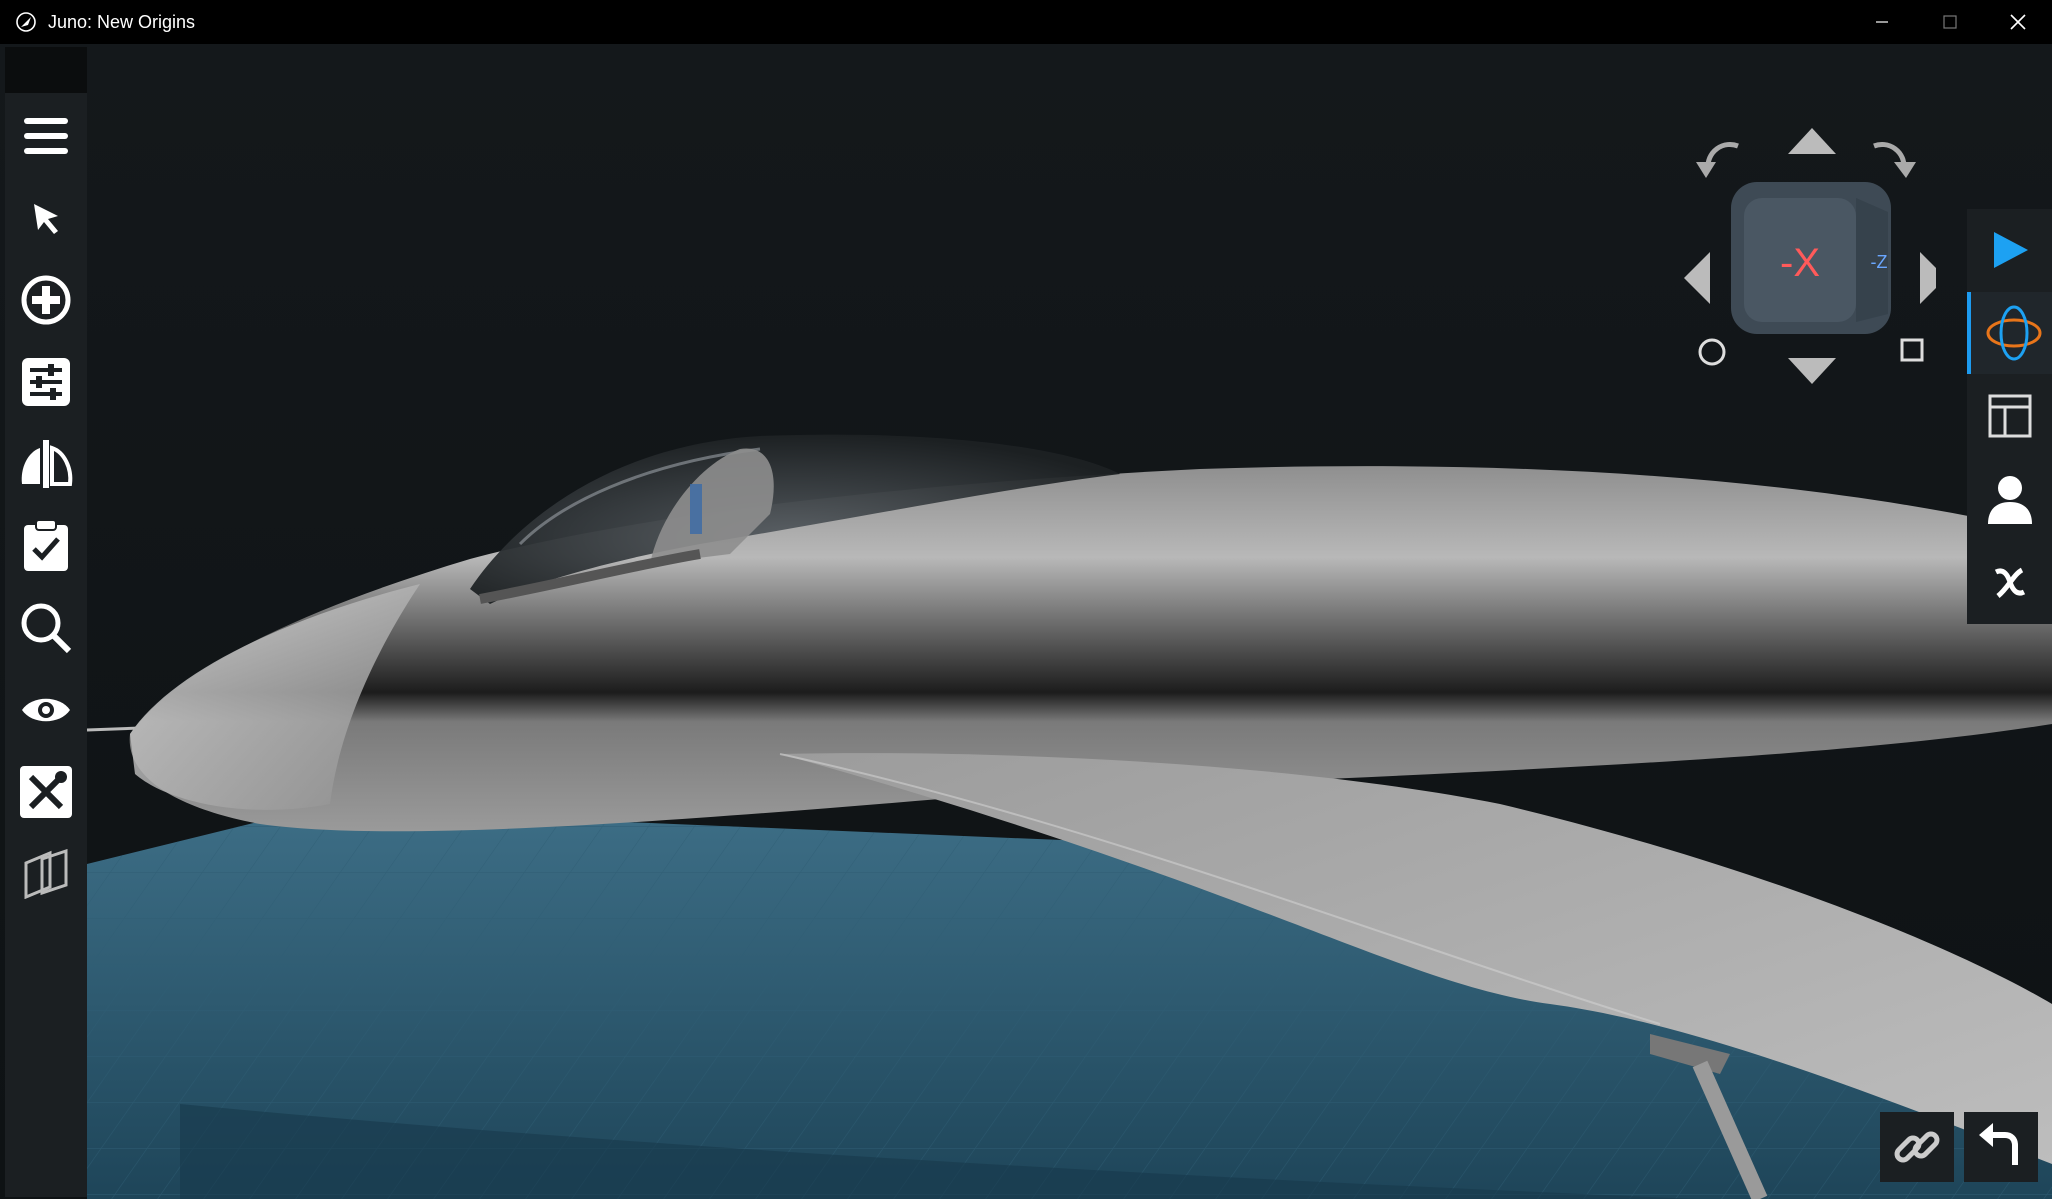 The width and height of the screenshot is (2052, 1199). I want to click on select-tool-button, so click(46, 218).